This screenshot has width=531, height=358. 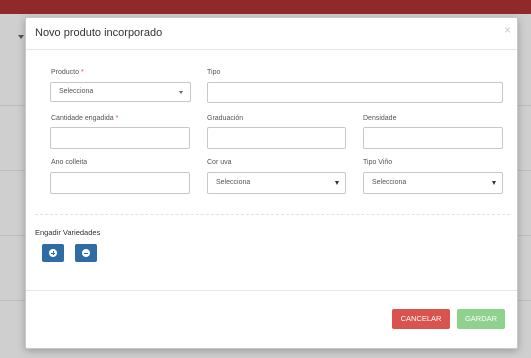 What do you see at coordinates (85, 118) in the screenshot?
I see `cantidade-label: Cantidade engadida *` at bounding box center [85, 118].